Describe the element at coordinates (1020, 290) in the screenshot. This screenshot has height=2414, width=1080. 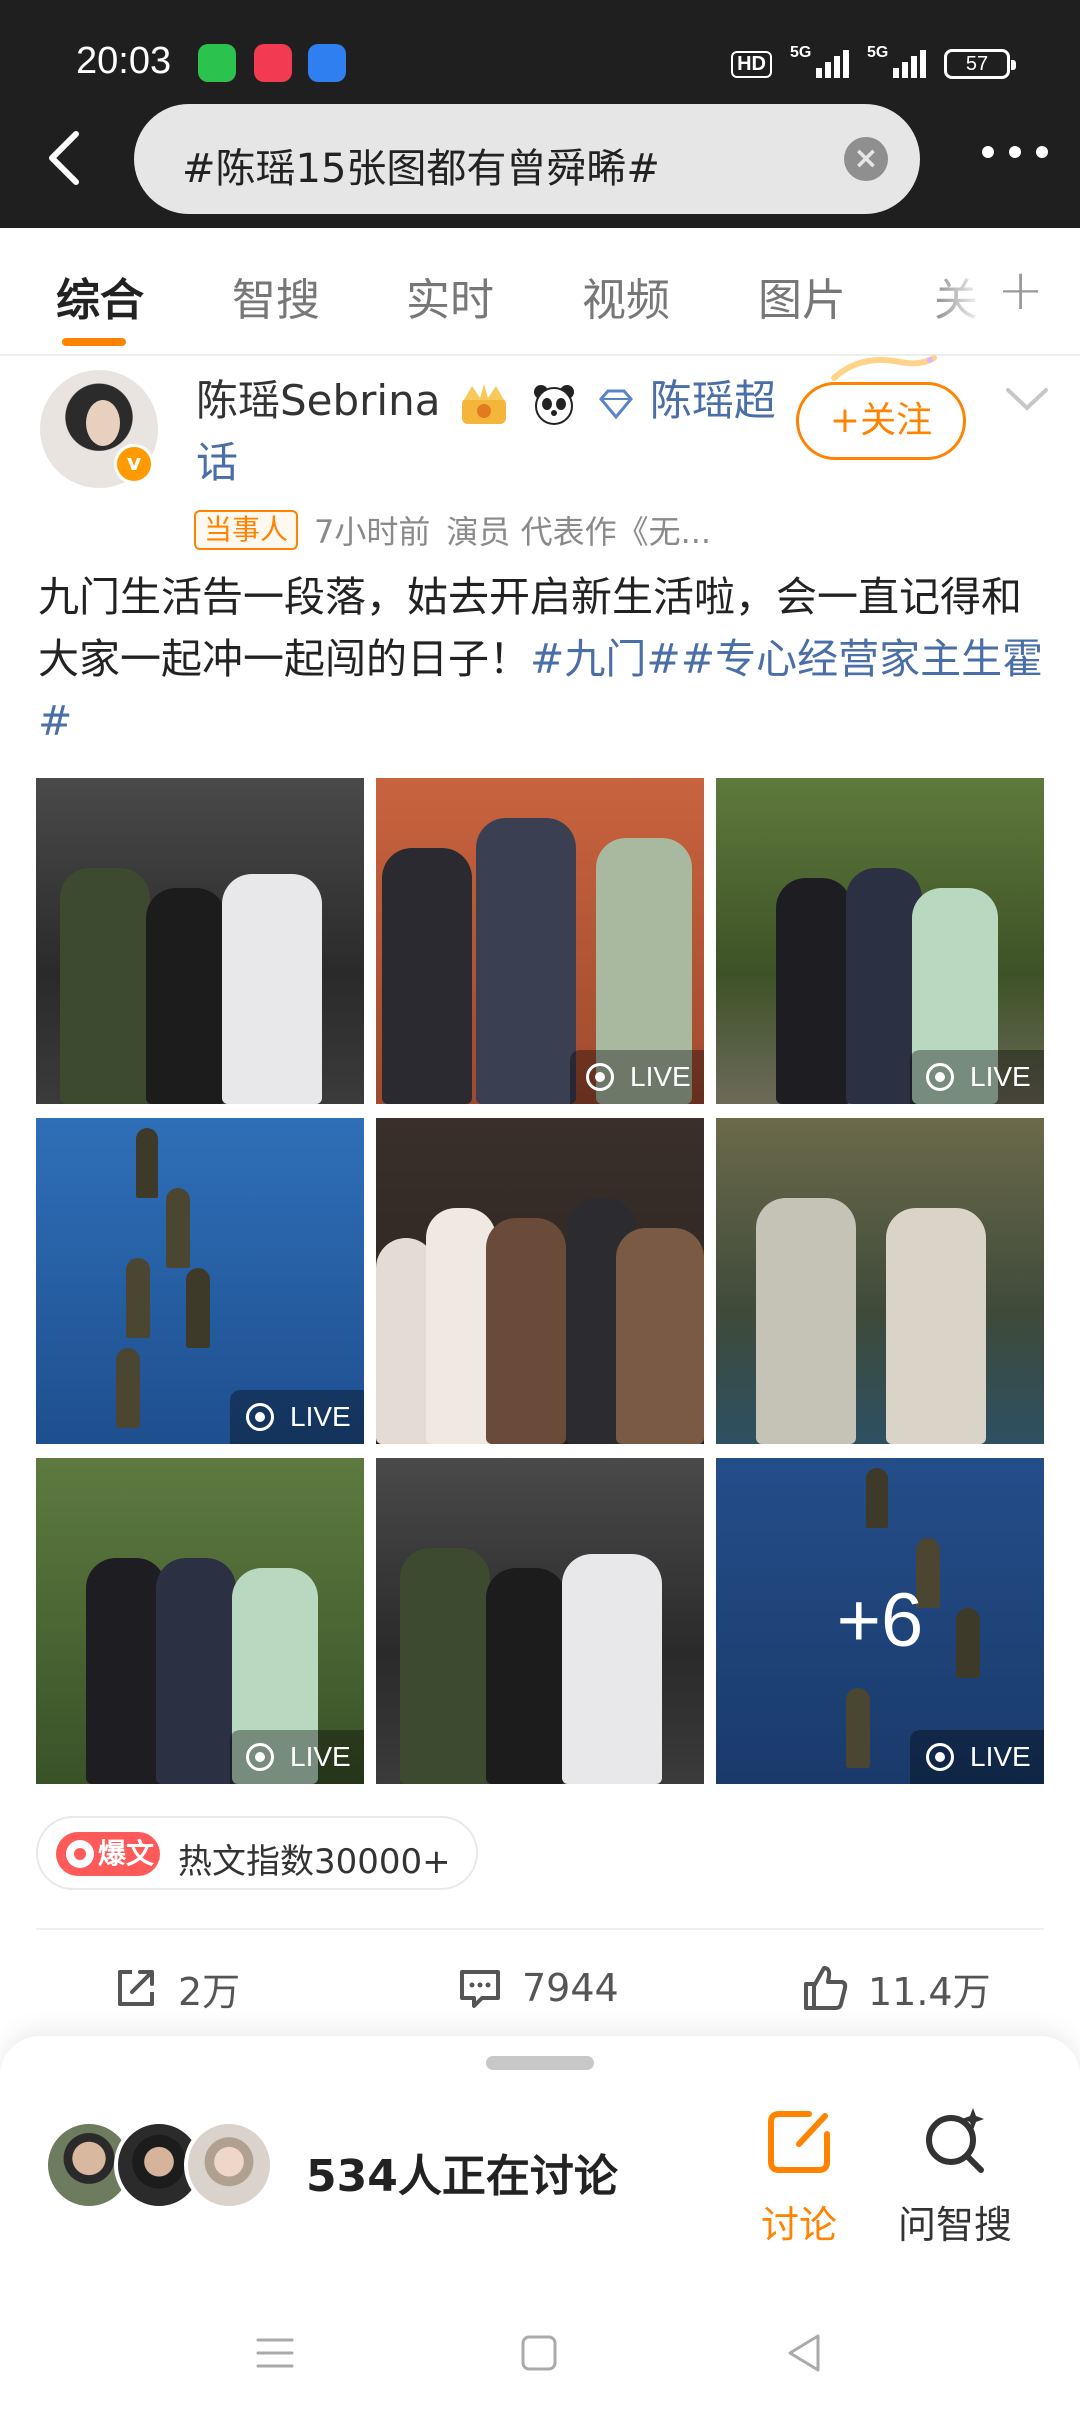
I see `add-tab-icon: +` at that location.